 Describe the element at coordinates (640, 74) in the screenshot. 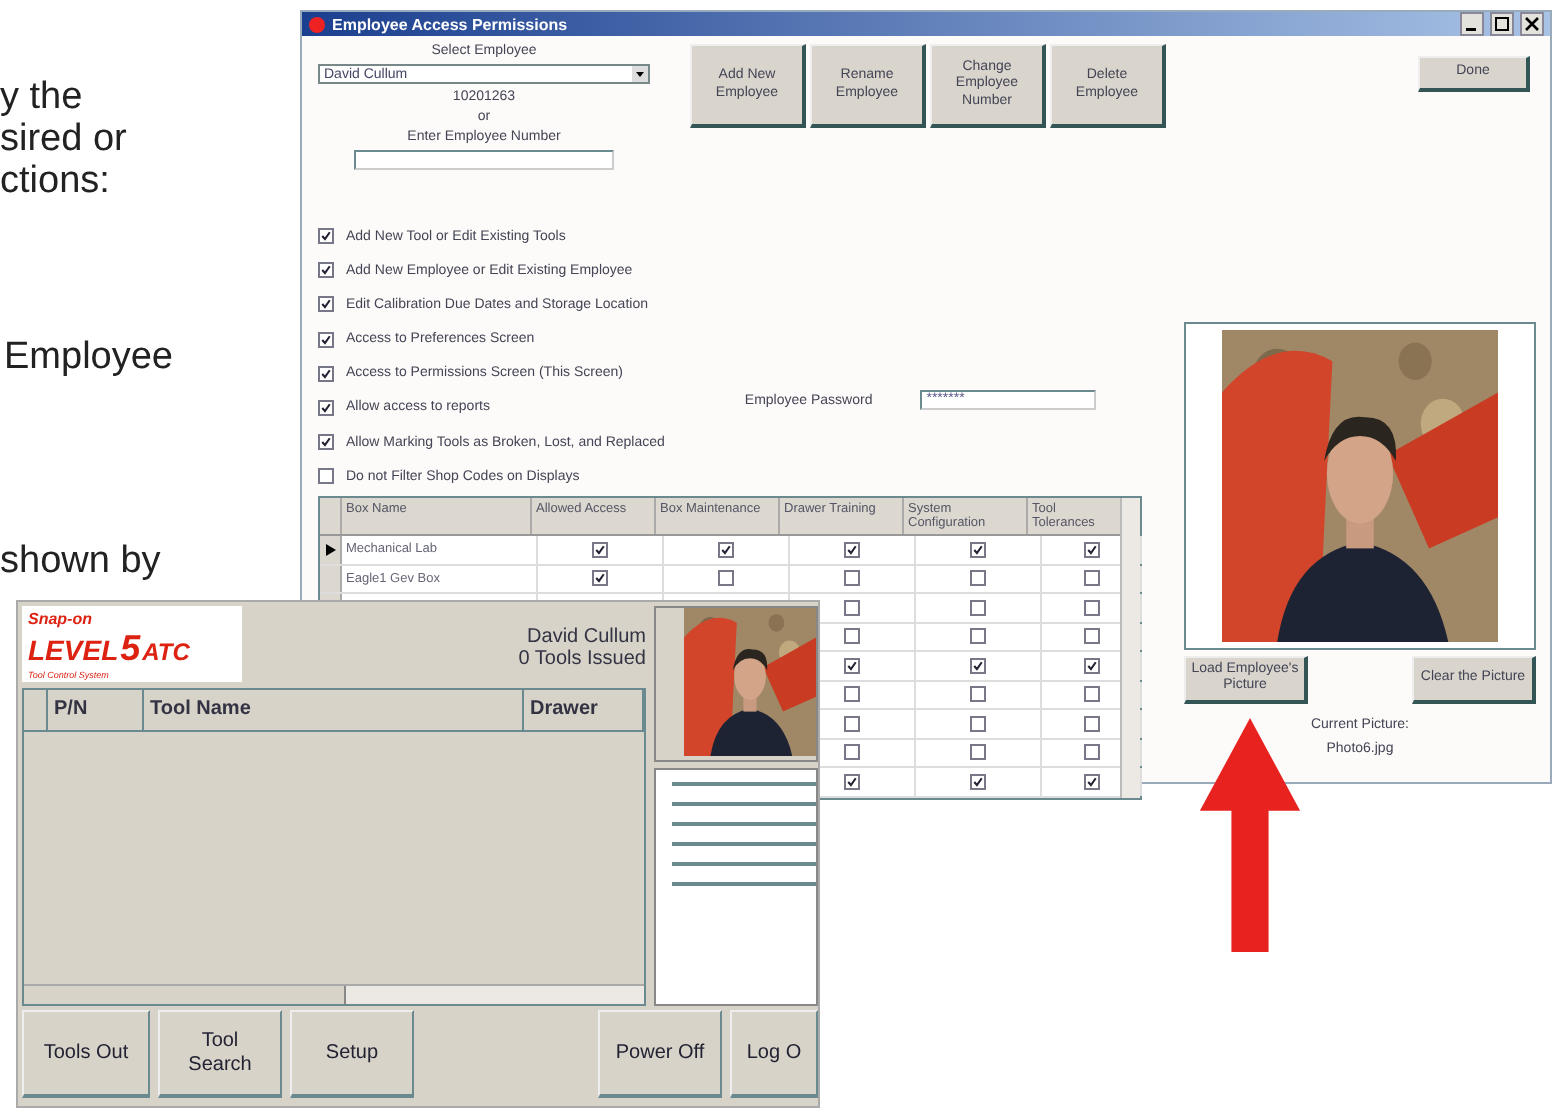

I see `dropdown-icon` at that location.